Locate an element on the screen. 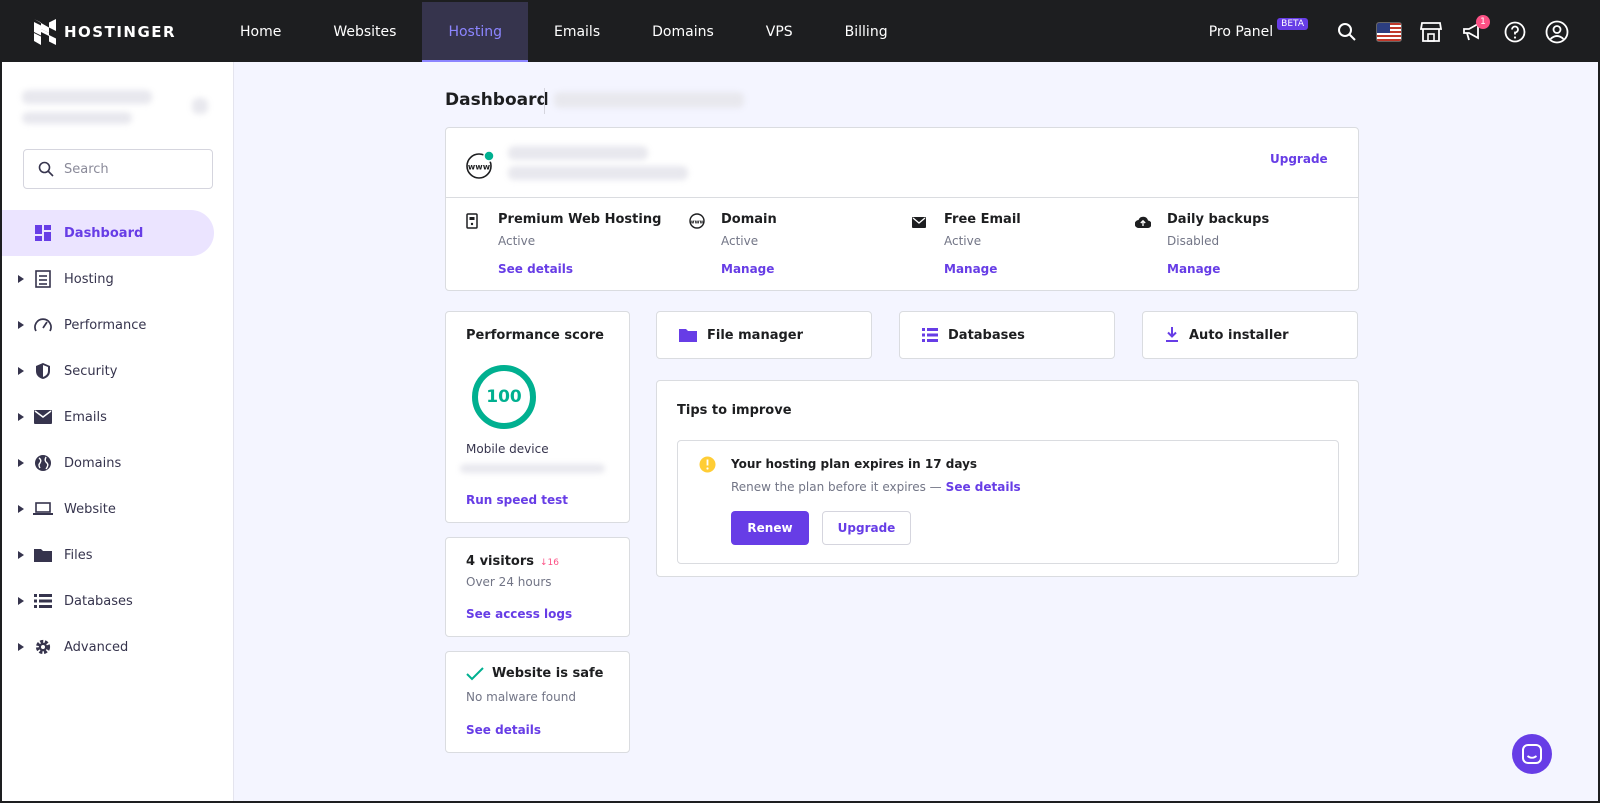 The image size is (1600, 803). nav-home: Home is located at coordinates (260, 32).